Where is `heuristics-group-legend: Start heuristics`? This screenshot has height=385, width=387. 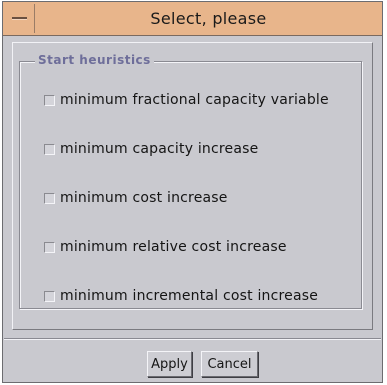
heuristics-group-legend: Start heuristics is located at coordinates (94, 60).